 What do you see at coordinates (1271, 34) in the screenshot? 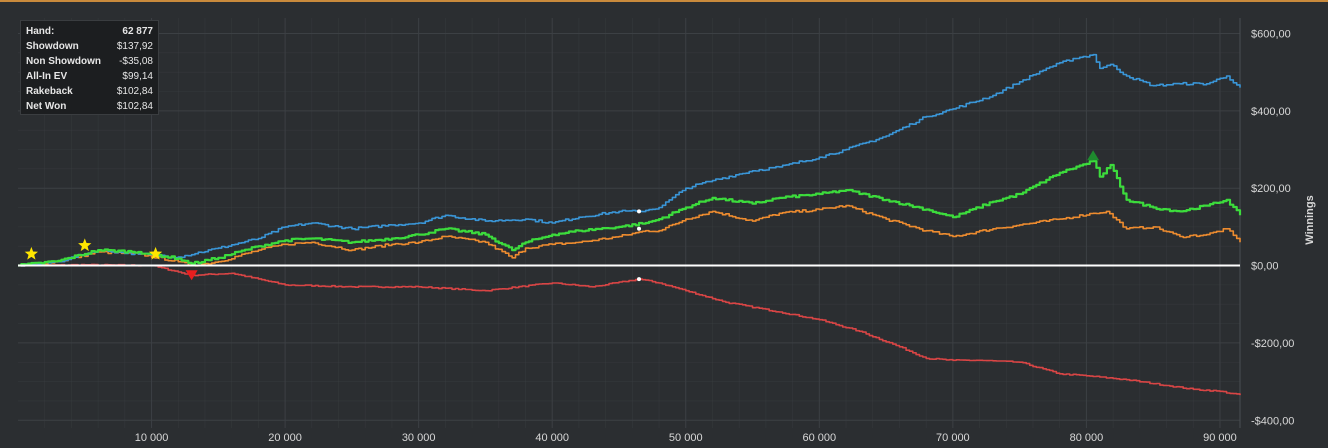
I see `y-tick-label: $600,00` at bounding box center [1271, 34].